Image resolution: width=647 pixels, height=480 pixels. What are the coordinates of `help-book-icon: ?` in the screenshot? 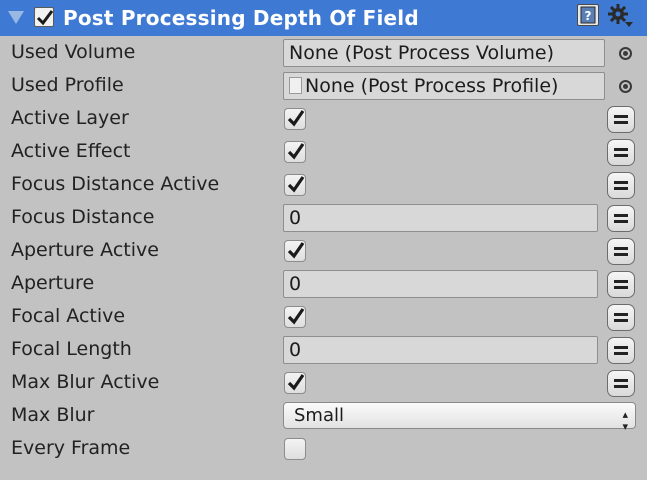 It's located at (588, 15).